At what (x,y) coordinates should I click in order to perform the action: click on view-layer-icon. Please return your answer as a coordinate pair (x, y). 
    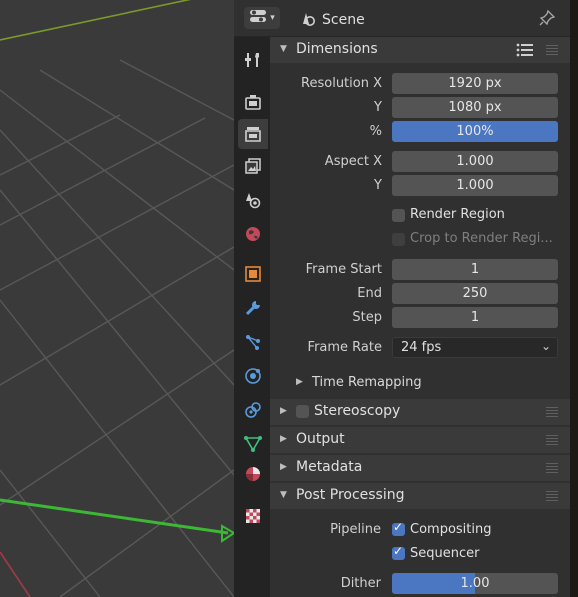
    Looking at the image, I should click on (253, 166).